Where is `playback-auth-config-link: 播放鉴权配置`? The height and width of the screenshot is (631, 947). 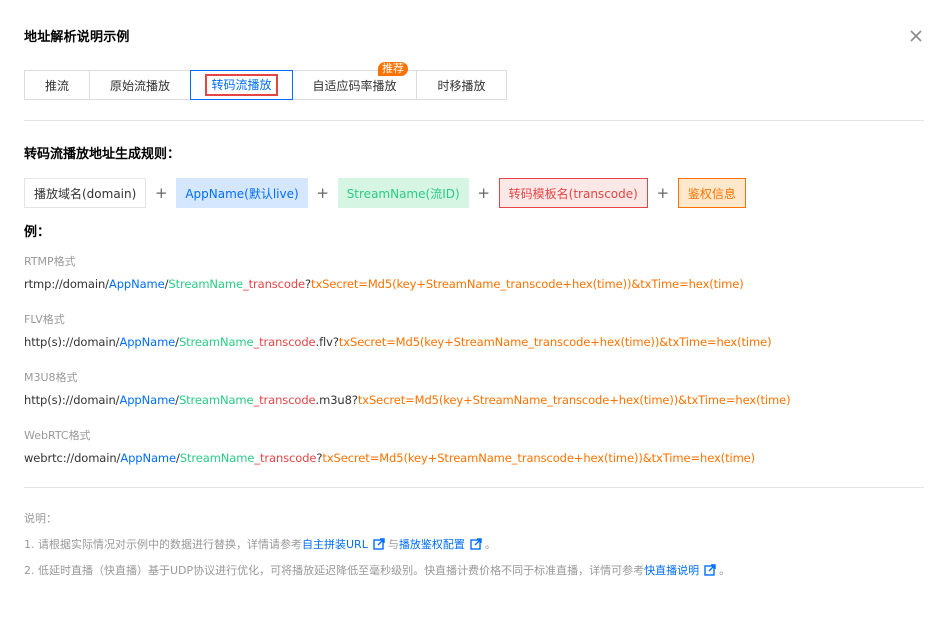 playback-auth-config-link: 播放鉴权配置 is located at coordinates (442, 544).